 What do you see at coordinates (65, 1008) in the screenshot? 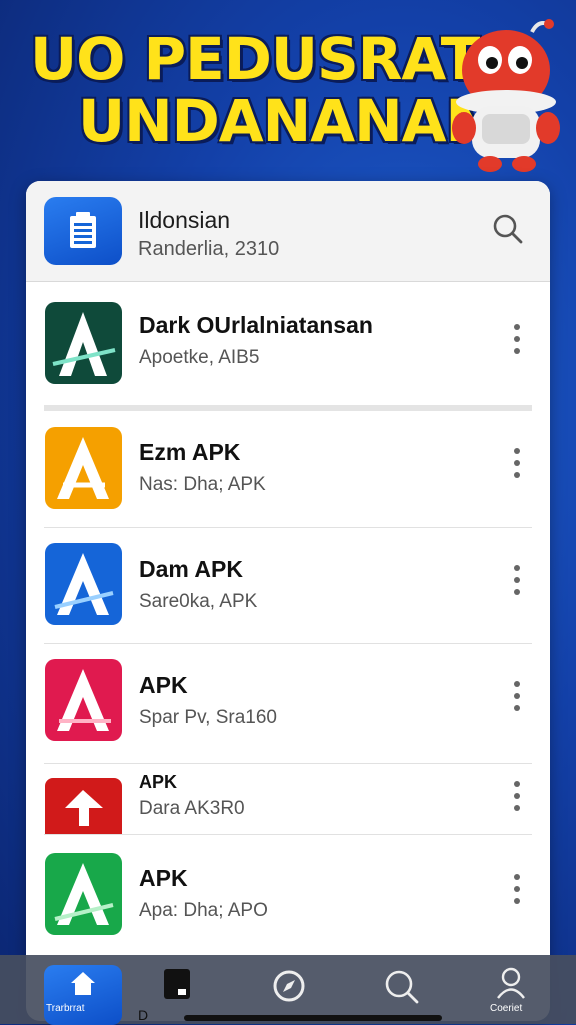
I see `nav-home-label: Trarbrrat` at bounding box center [65, 1008].